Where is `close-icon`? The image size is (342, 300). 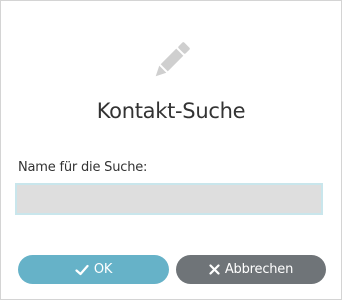
close-icon is located at coordinates (214, 269).